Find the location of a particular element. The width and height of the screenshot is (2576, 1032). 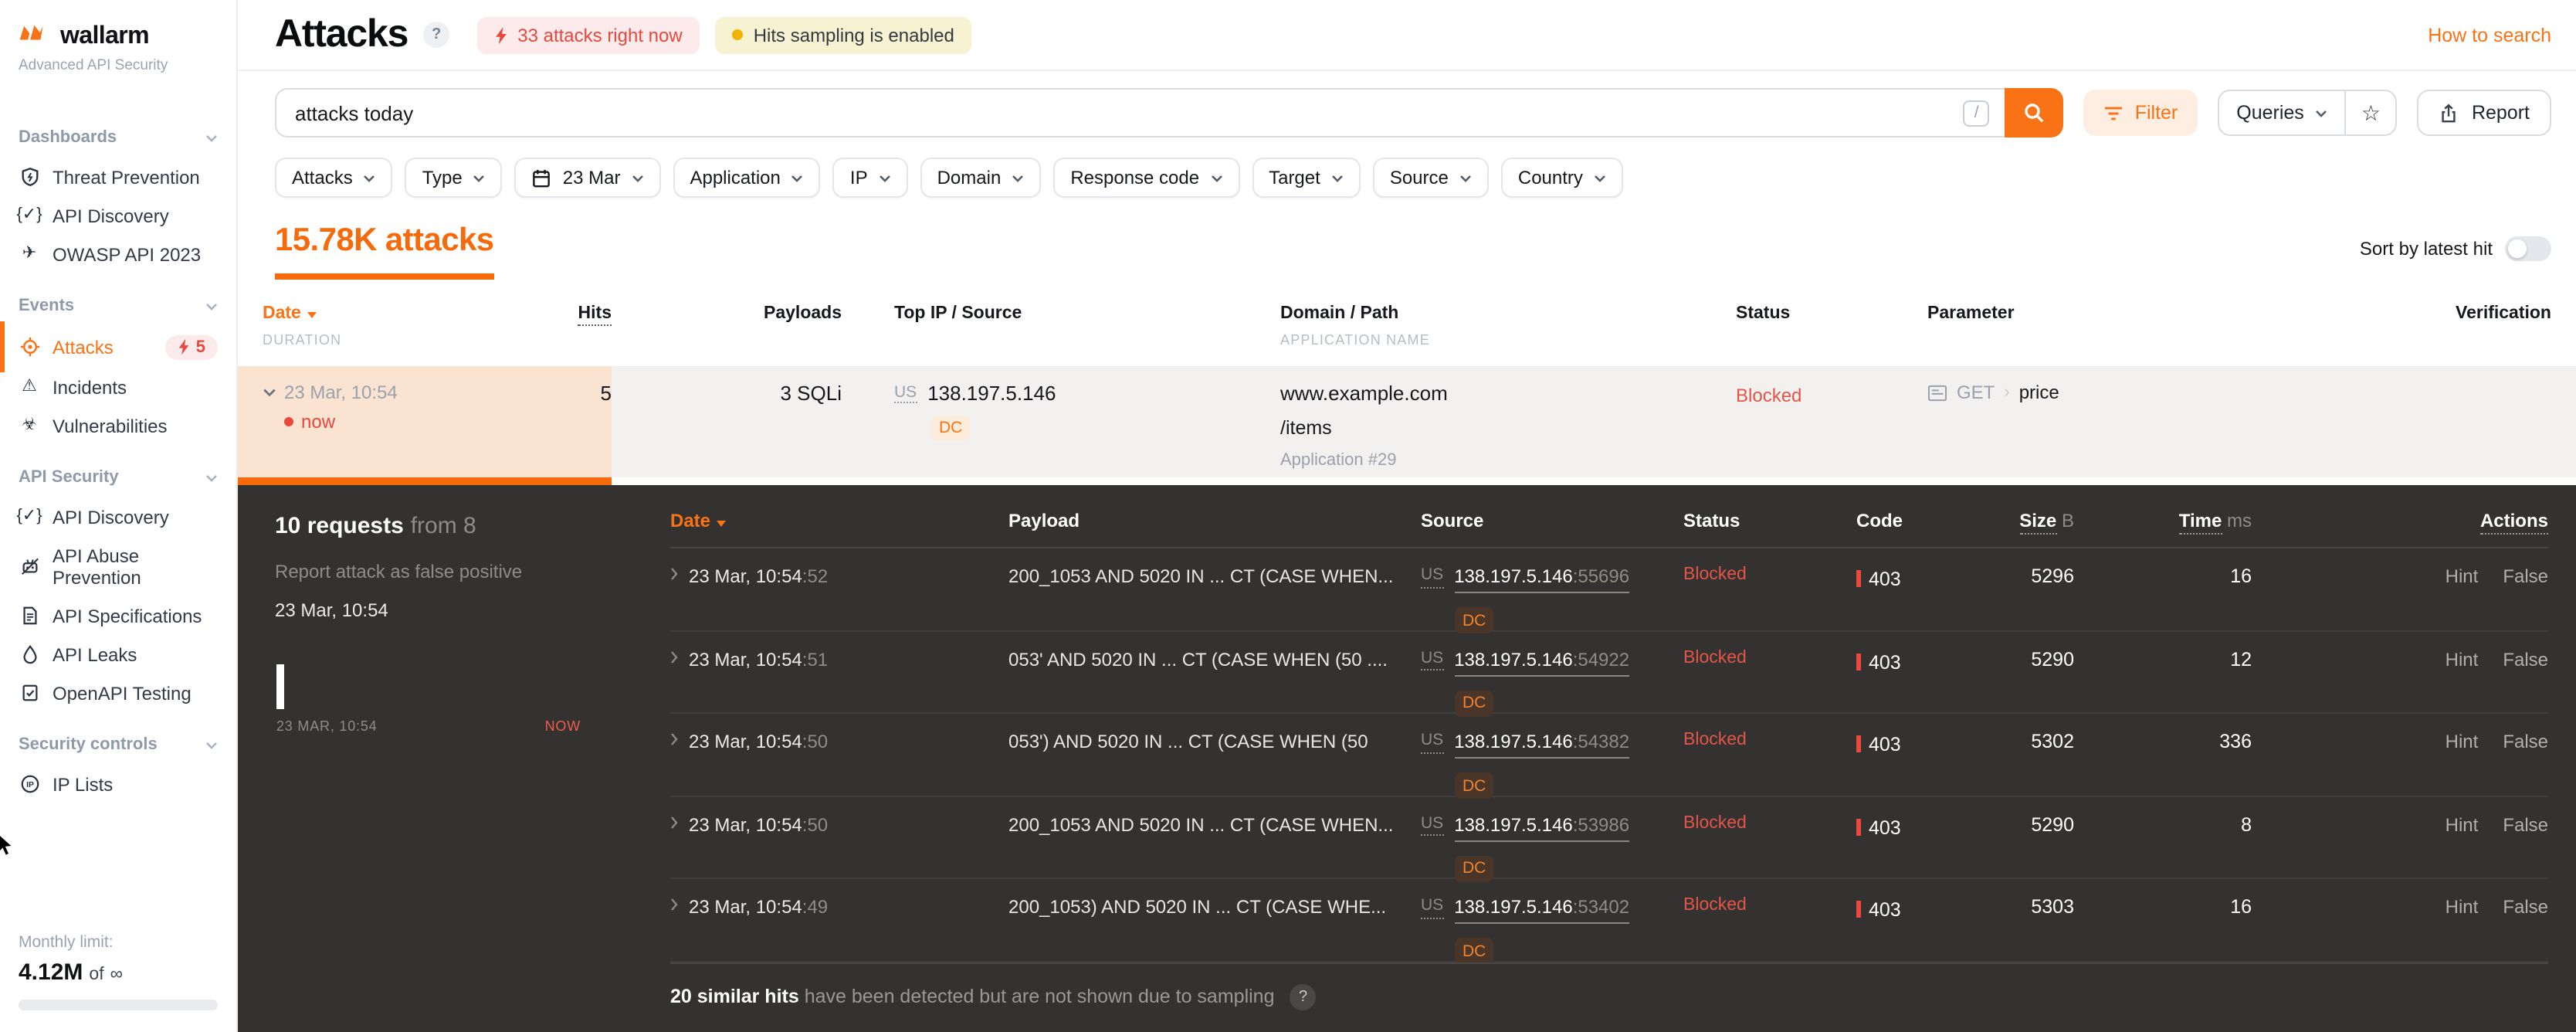

section-api-security: API Security is located at coordinates (118, 478).